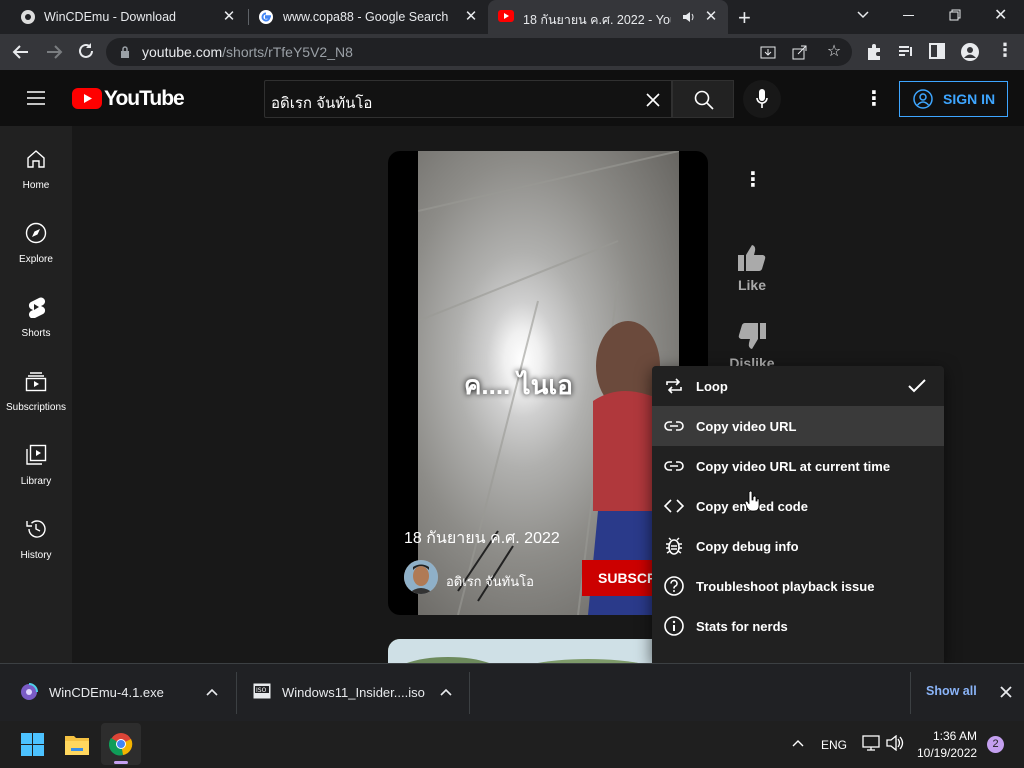  What do you see at coordinates (506, 16) in the screenshot?
I see `youtube-favicon-icon` at bounding box center [506, 16].